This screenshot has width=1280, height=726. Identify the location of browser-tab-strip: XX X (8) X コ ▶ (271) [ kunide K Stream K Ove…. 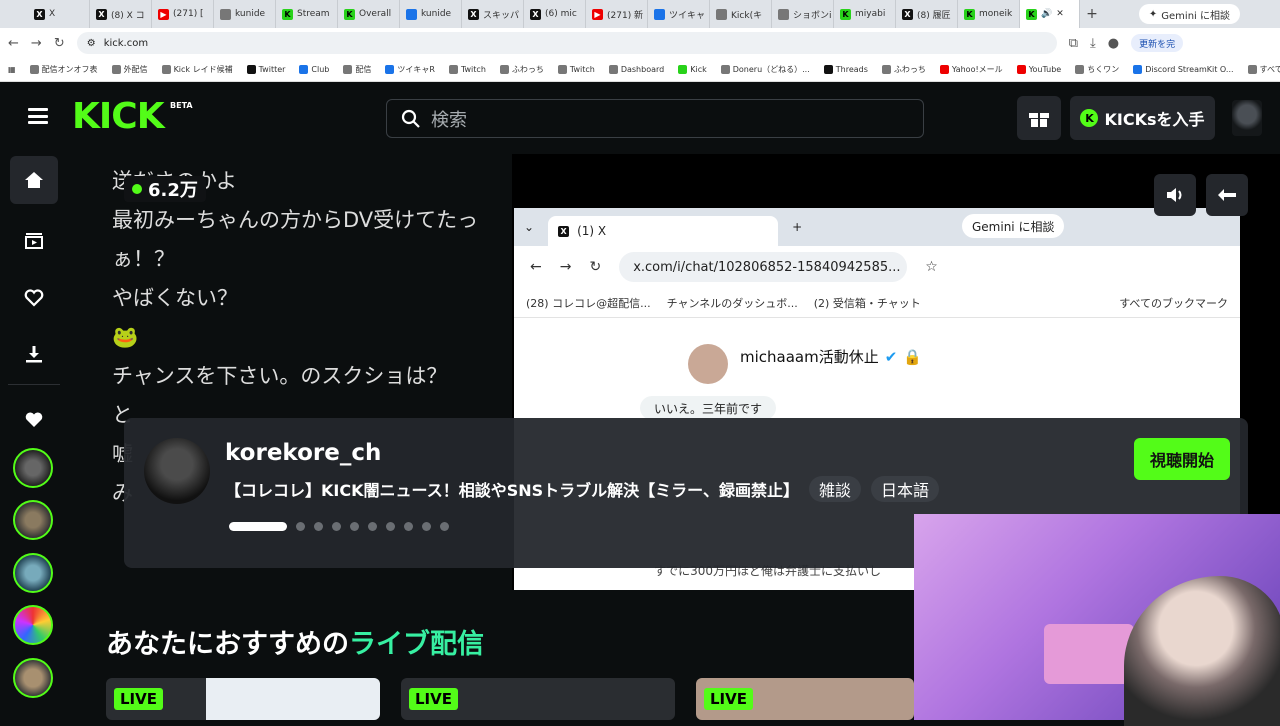
(640, 14).